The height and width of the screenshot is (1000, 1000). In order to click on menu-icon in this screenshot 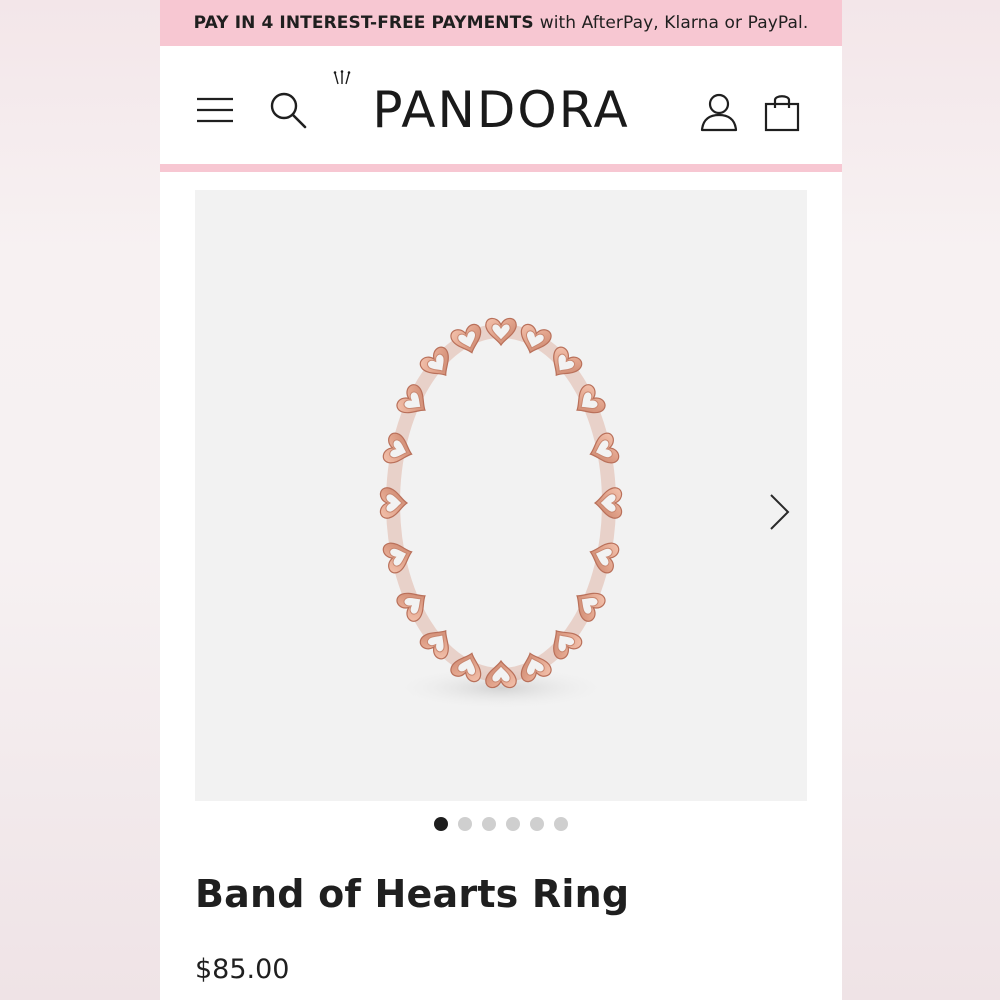, I will do `click(215, 110)`.